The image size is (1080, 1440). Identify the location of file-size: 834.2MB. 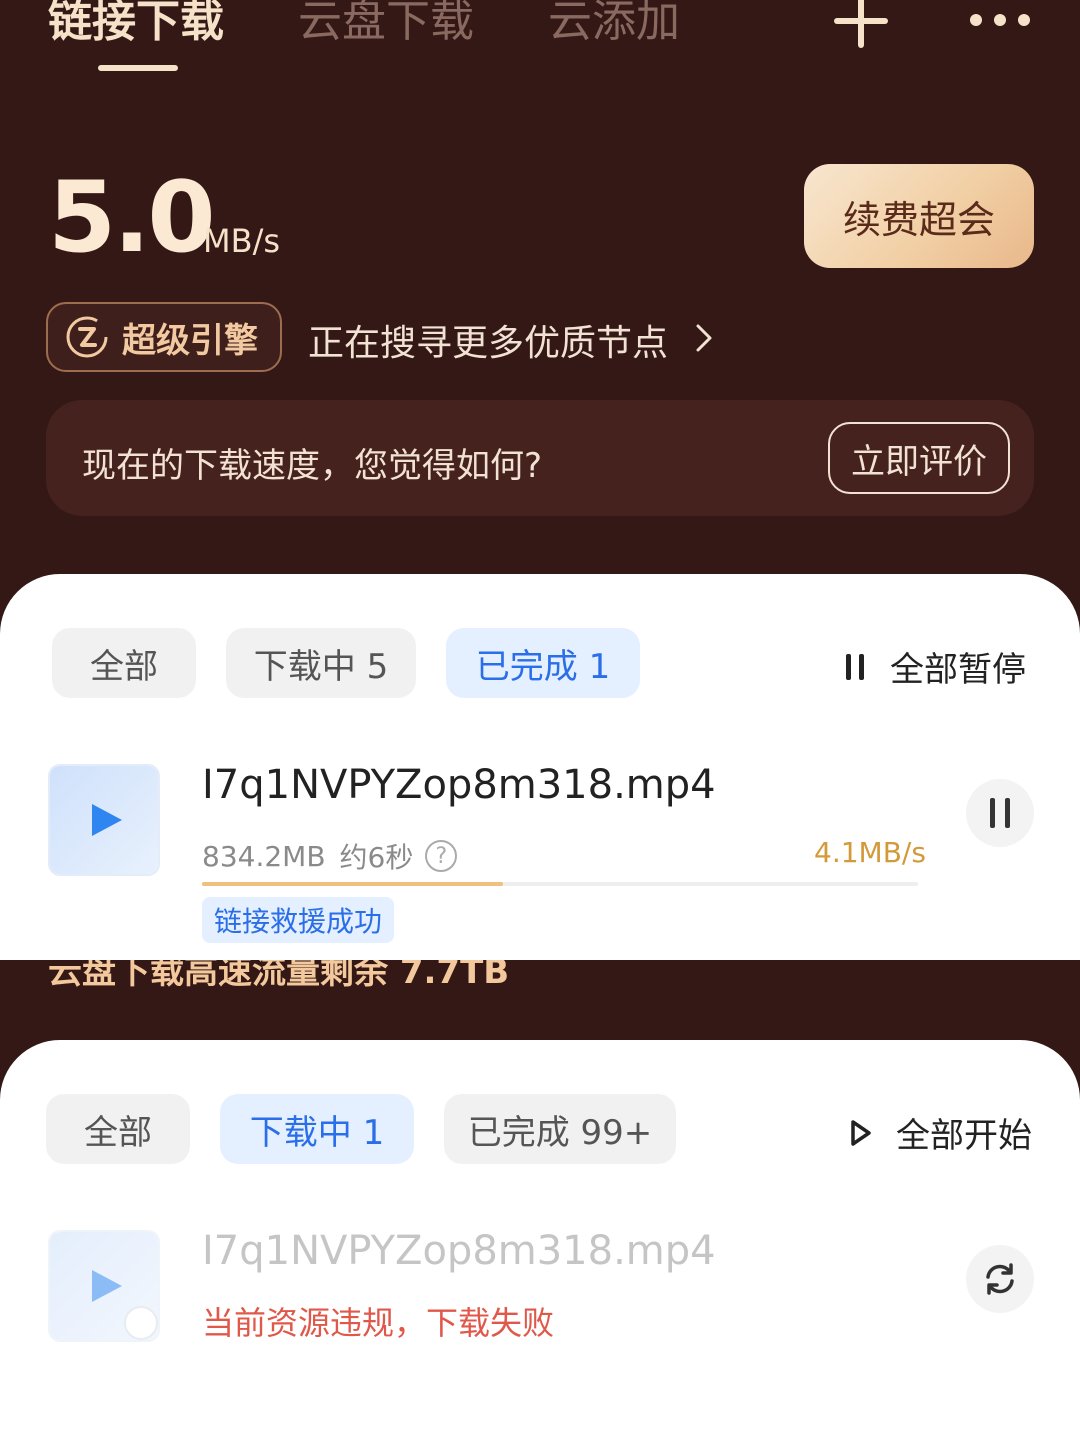
(264, 856).